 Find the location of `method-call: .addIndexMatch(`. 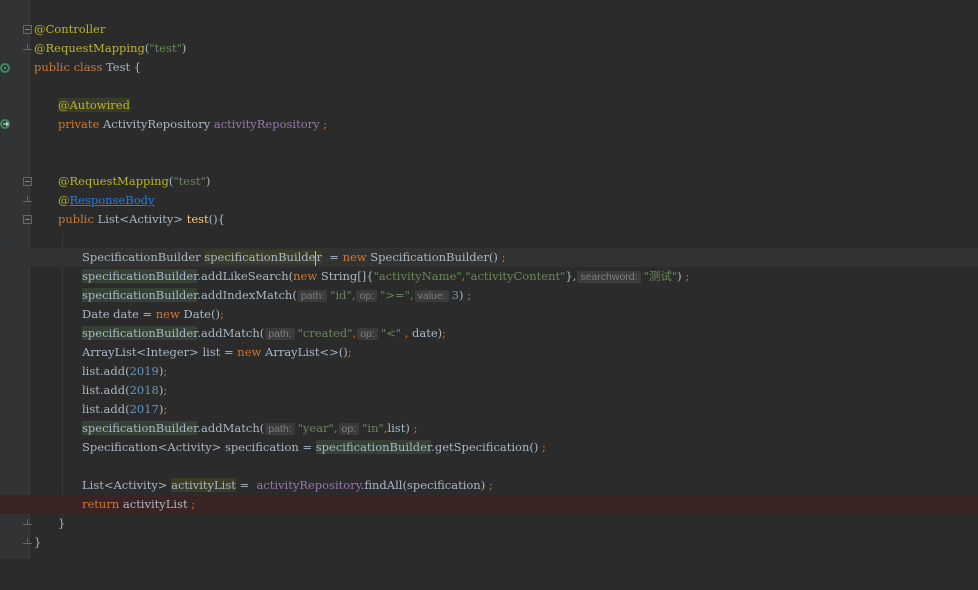

method-call: .addIndexMatch( is located at coordinates (247, 295).